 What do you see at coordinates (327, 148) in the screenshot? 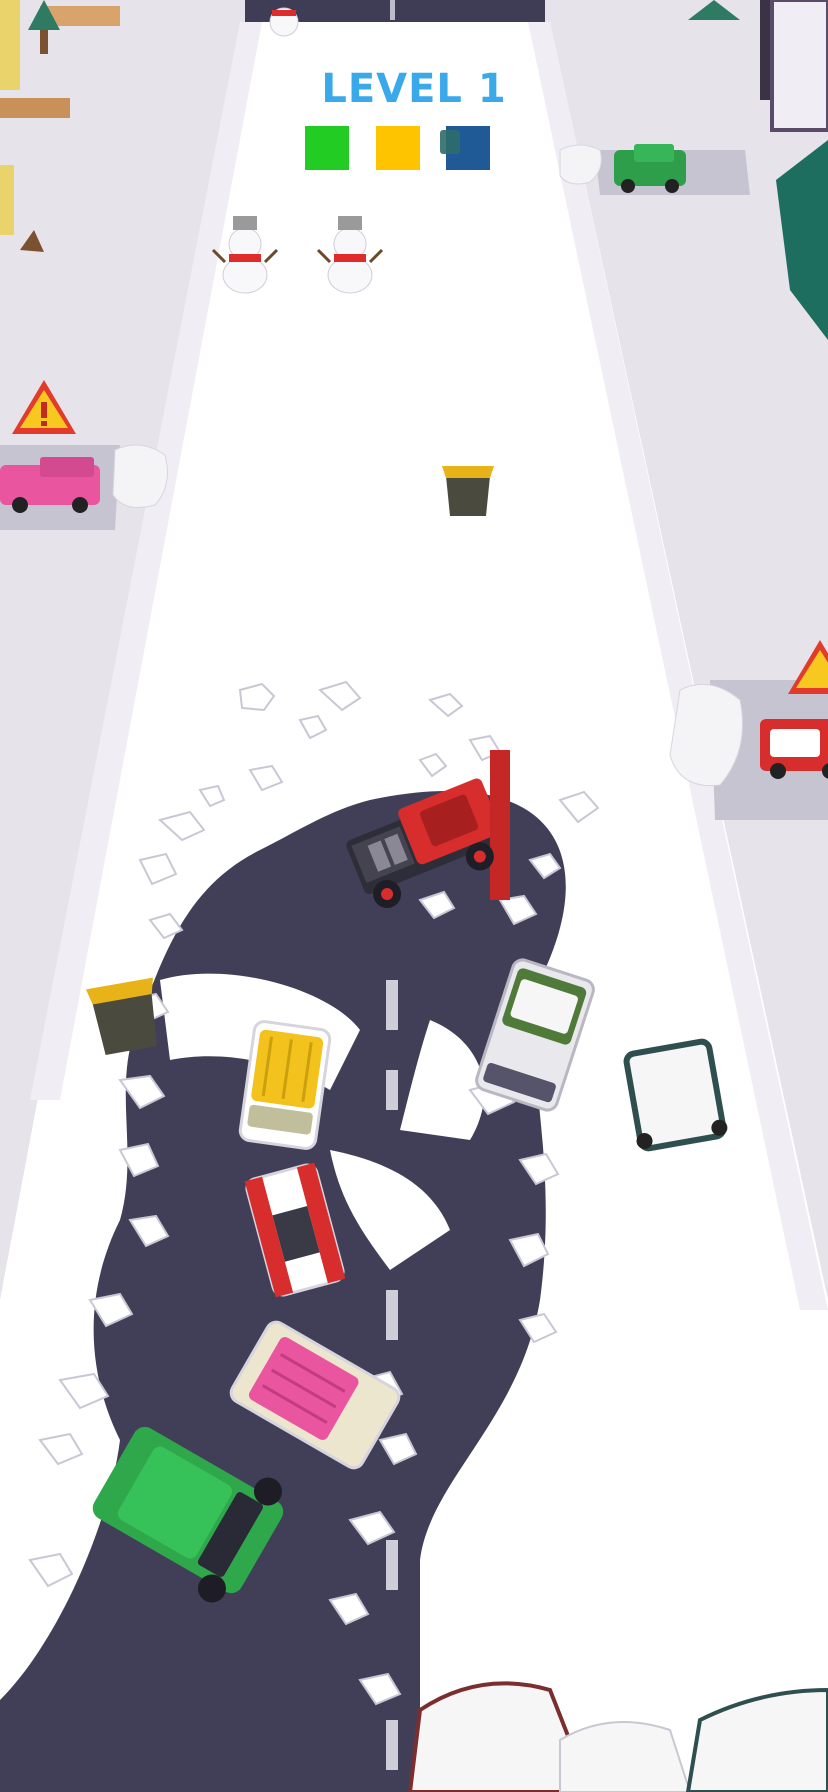
I see `progress-target-green` at bounding box center [327, 148].